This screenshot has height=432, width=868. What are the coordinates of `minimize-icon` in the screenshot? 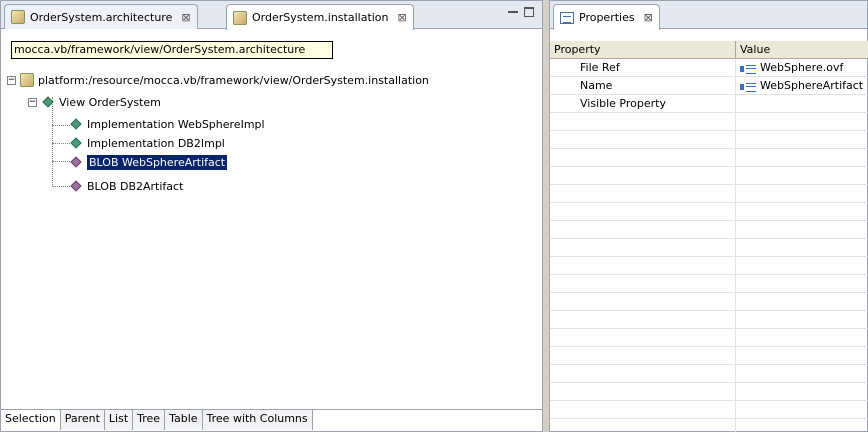 It's located at (513, 8).